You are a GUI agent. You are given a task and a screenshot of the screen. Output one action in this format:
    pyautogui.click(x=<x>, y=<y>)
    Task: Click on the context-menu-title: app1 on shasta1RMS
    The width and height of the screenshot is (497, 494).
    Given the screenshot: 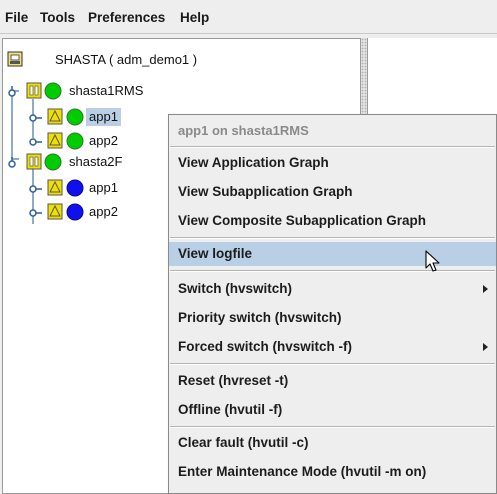 What is the action you would take?
    pyautogui.click(x=243, y=130)
    